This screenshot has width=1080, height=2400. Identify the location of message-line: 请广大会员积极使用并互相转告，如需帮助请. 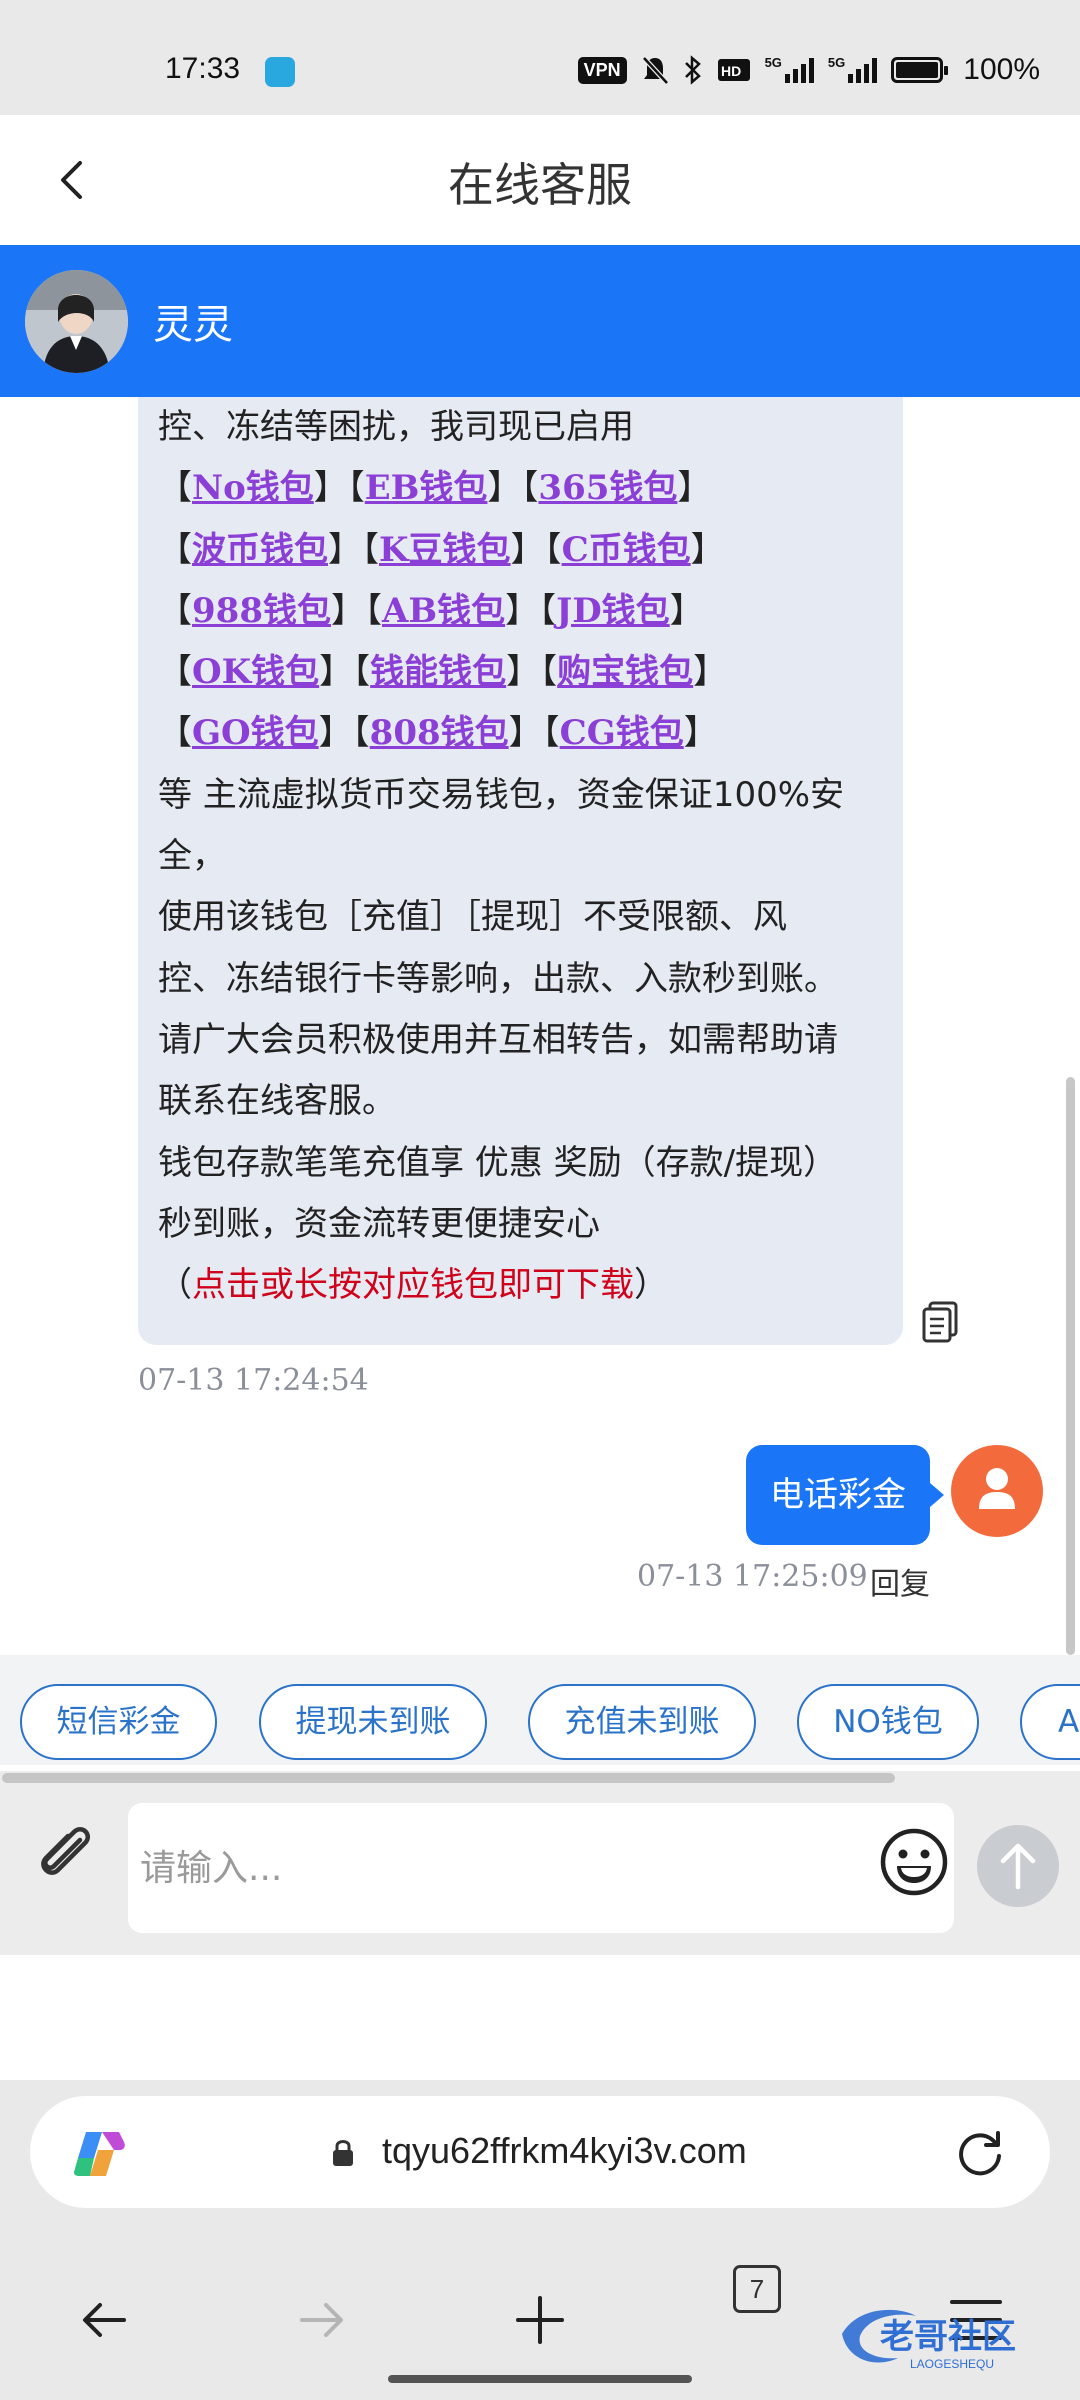
(528, 1040).